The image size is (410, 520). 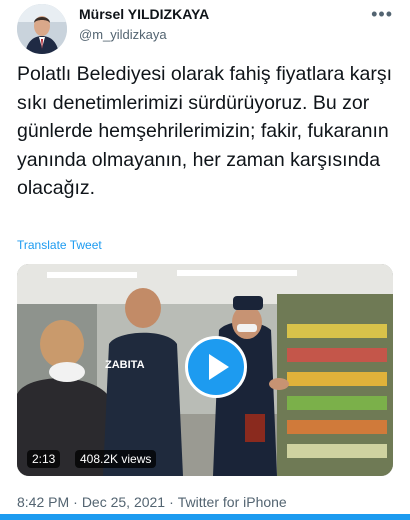 What do you see at coordinates (44, 459) in the screenshot?
I see `video-duration: 2:13` at bounding box center [44, 459].